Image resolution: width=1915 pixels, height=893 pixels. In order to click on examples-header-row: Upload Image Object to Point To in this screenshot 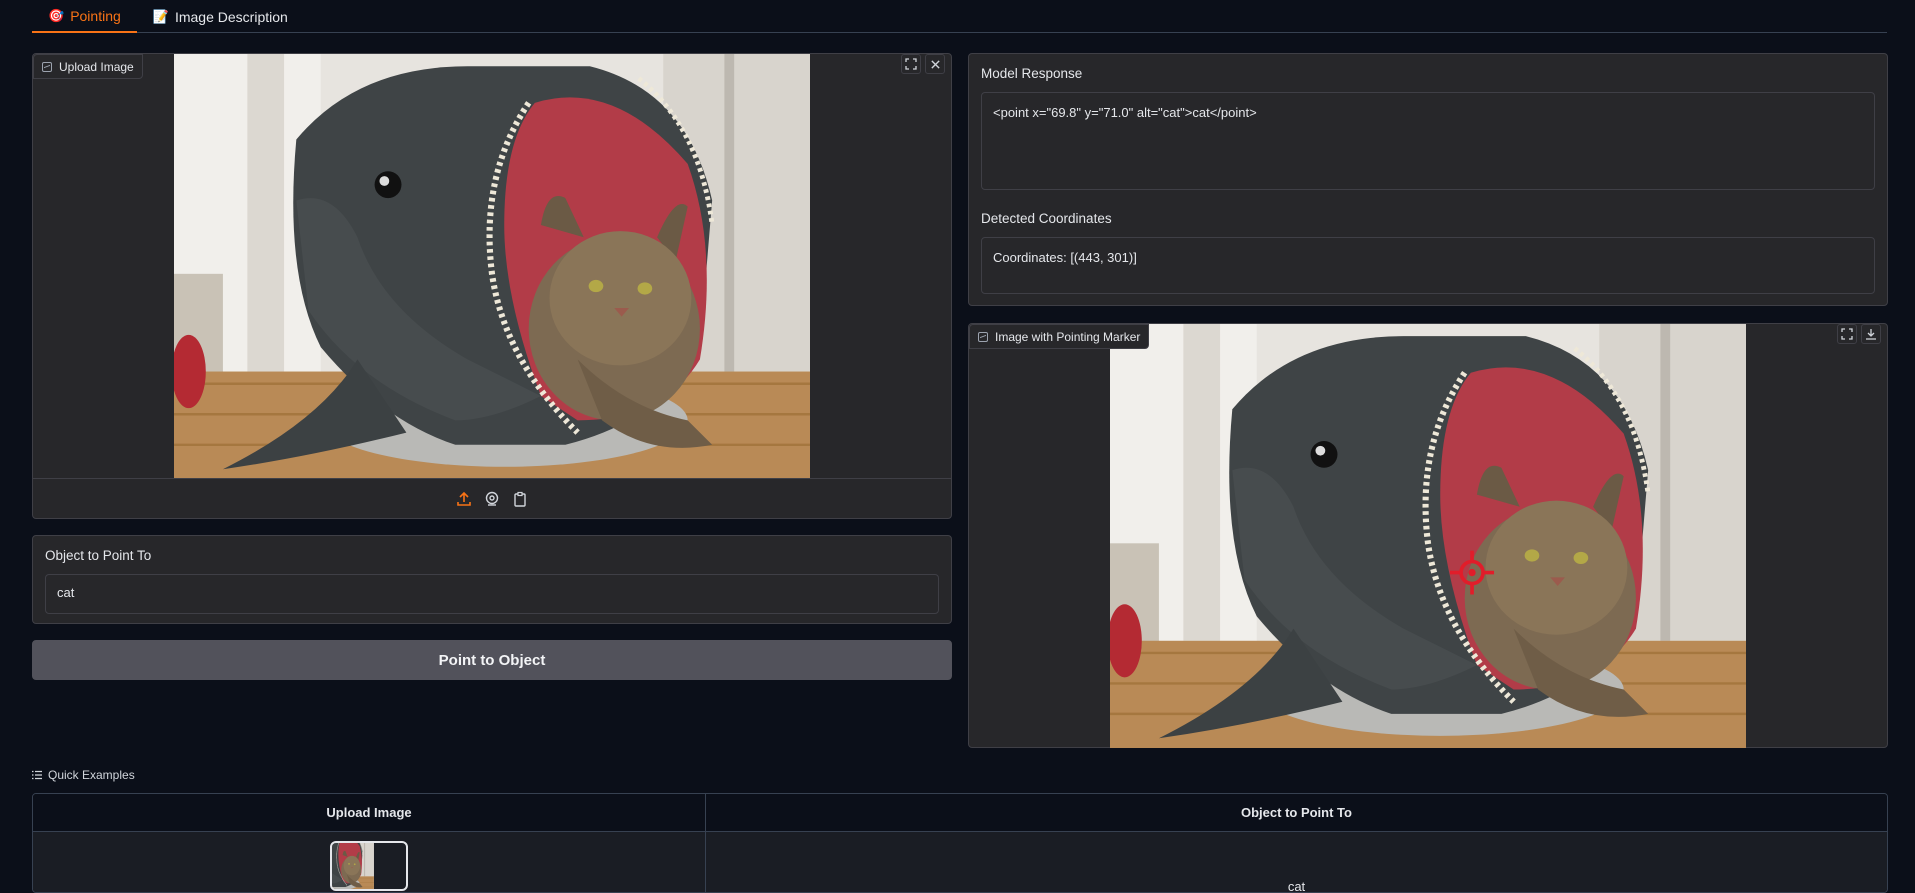, I will do `click(960, 813)`.